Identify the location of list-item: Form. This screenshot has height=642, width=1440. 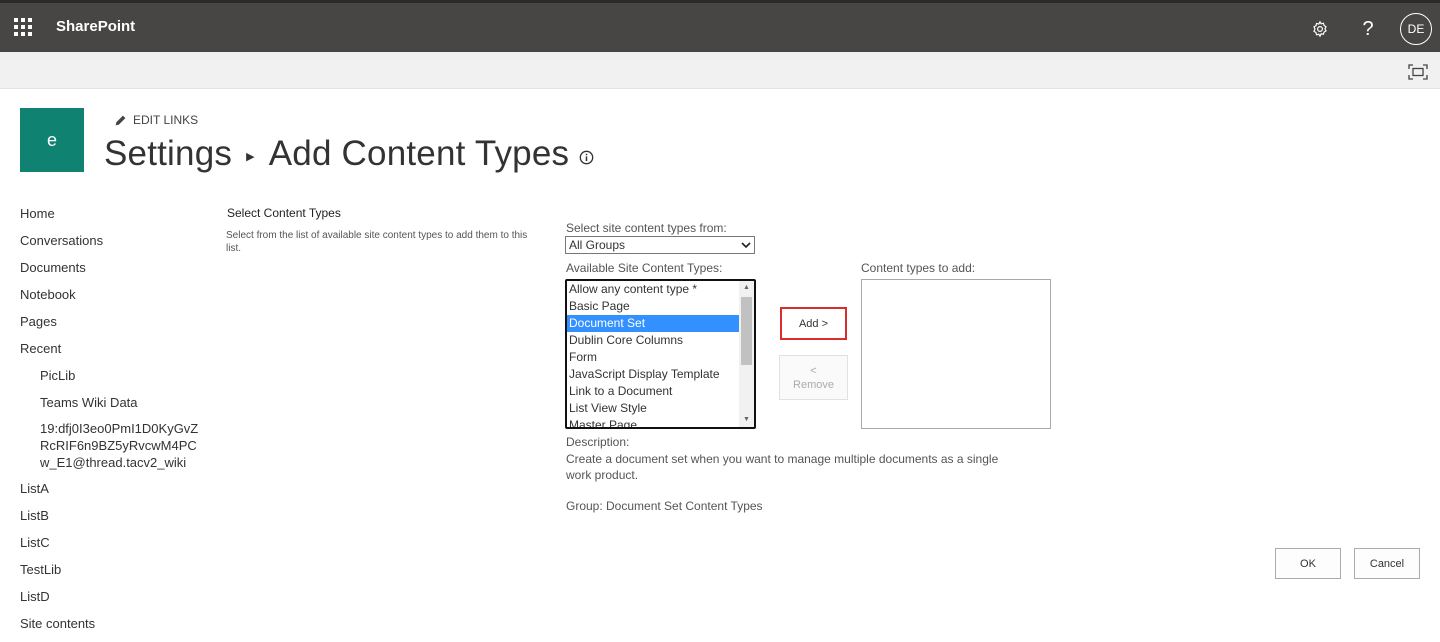
(653, 357).